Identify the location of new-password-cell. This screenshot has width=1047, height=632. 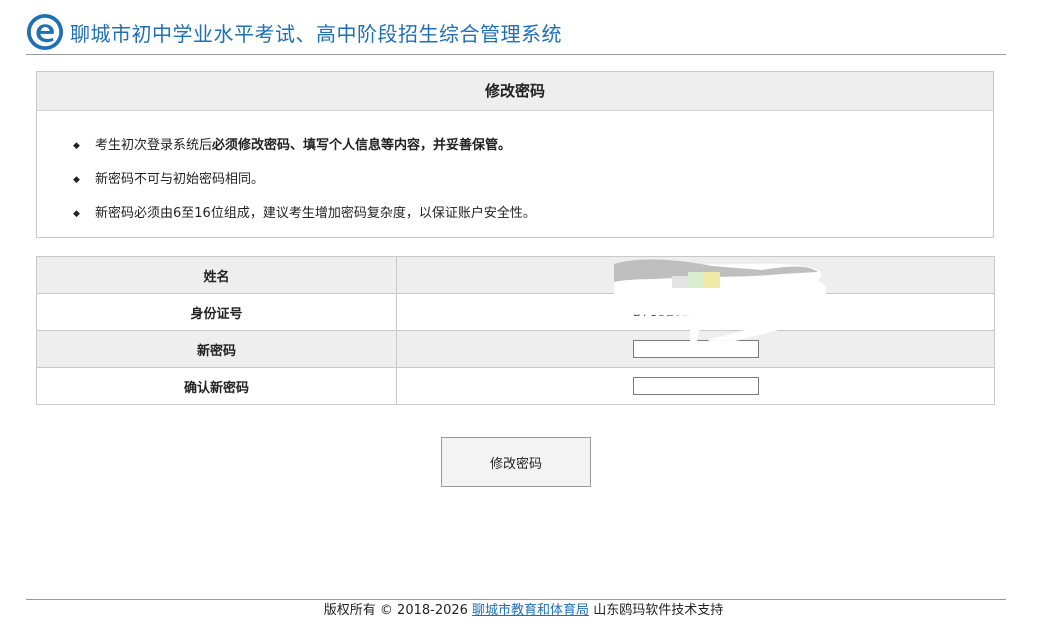
(695, 349).